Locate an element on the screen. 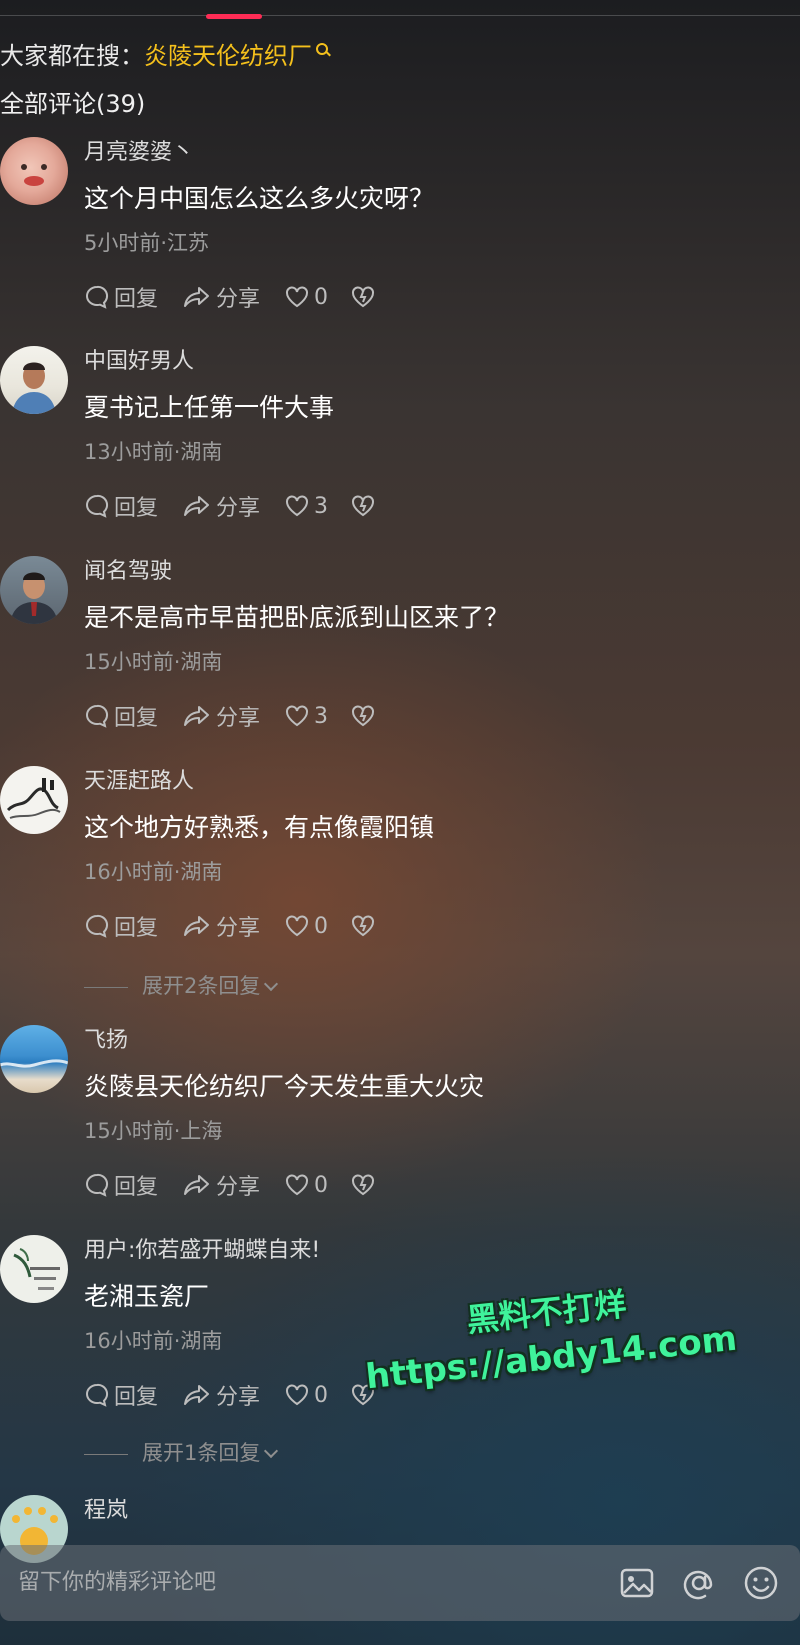  search-keyword: 炎陵天伦纺织厂 is located at coordinates (228, 56).